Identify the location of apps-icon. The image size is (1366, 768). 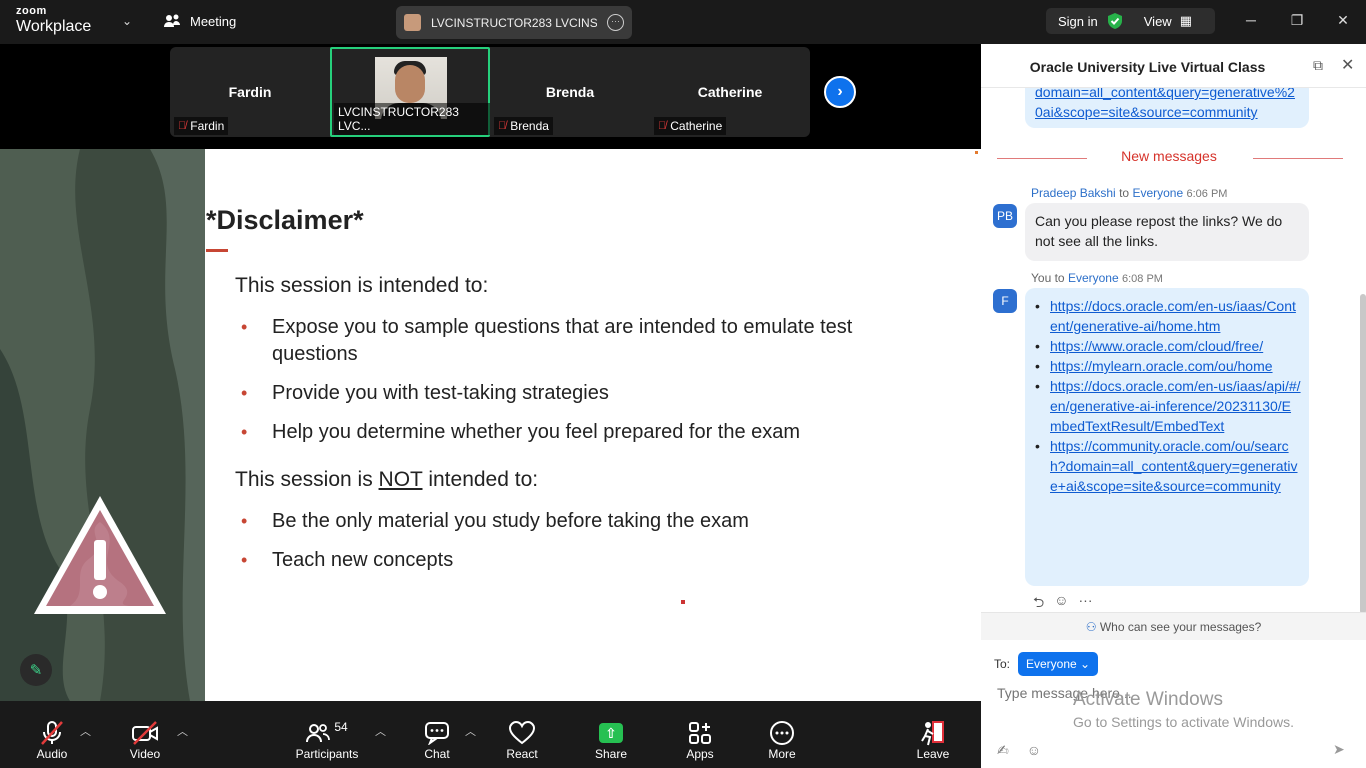
(700, 733).